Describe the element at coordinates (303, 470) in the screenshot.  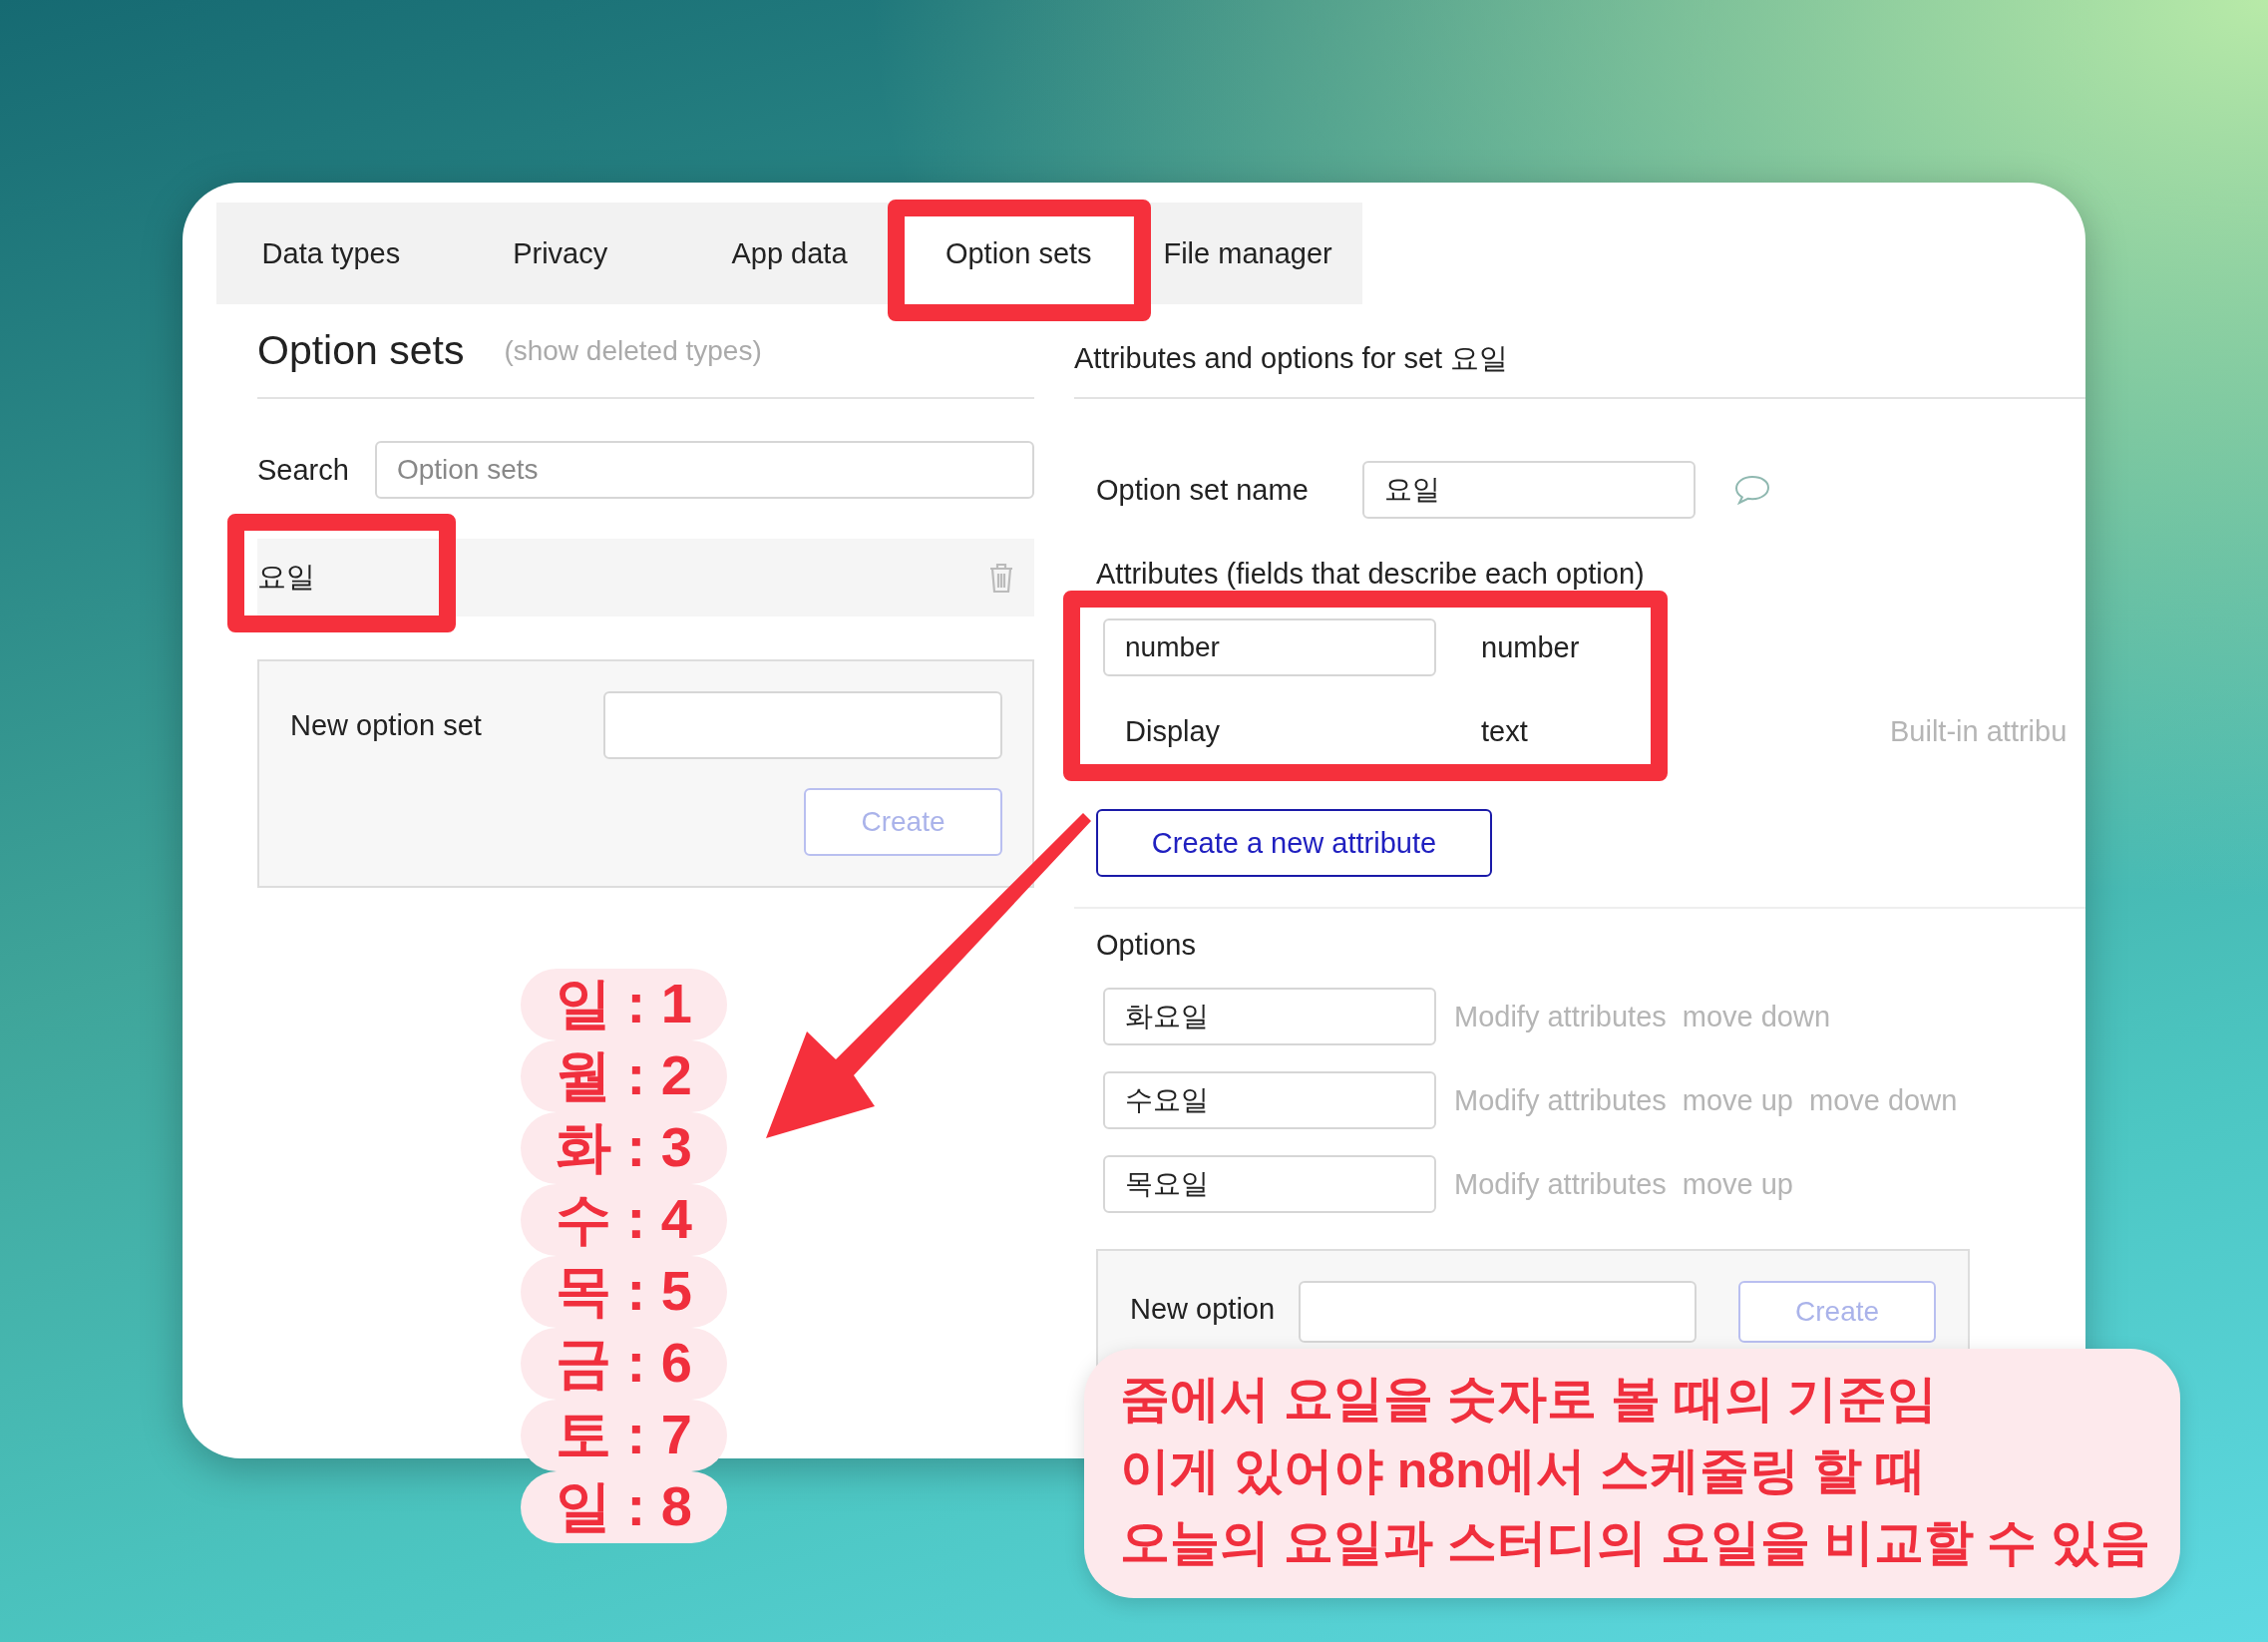
I see `search-label: Search` at that location.